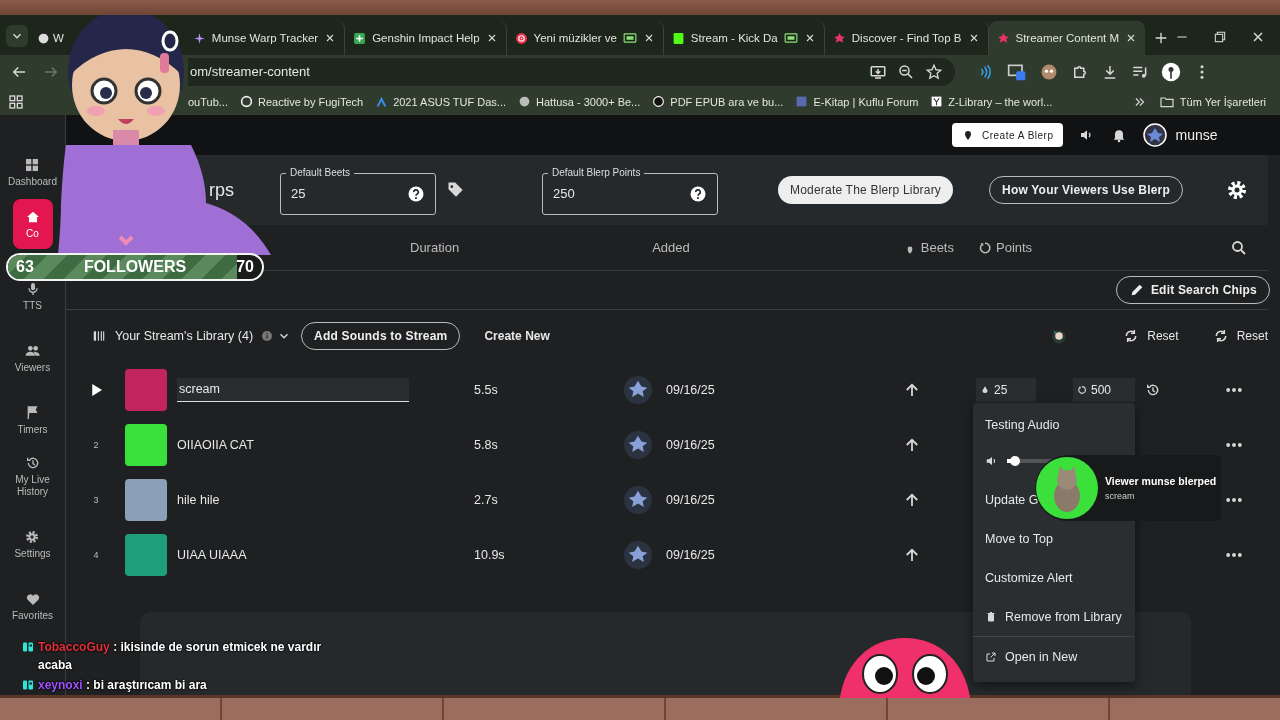 Image resolution: width=1280 pixels, height=720 pixels. What do you see at coordinates (1054, 656) in the screenshot?
I see `menu-item: Open in New` at bounding box center [1054, 656].